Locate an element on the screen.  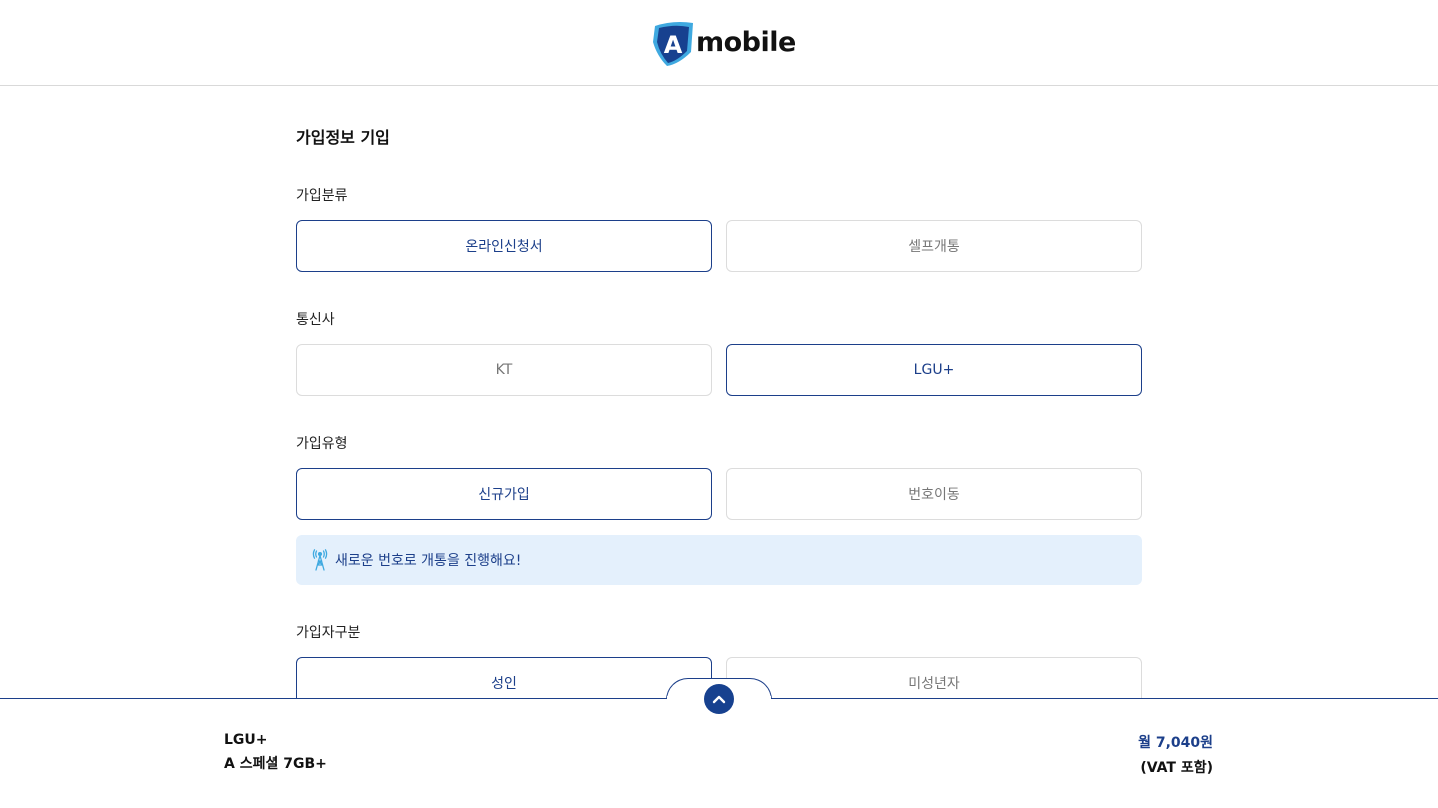
svg-text: A is located at coordinates (673, 45).